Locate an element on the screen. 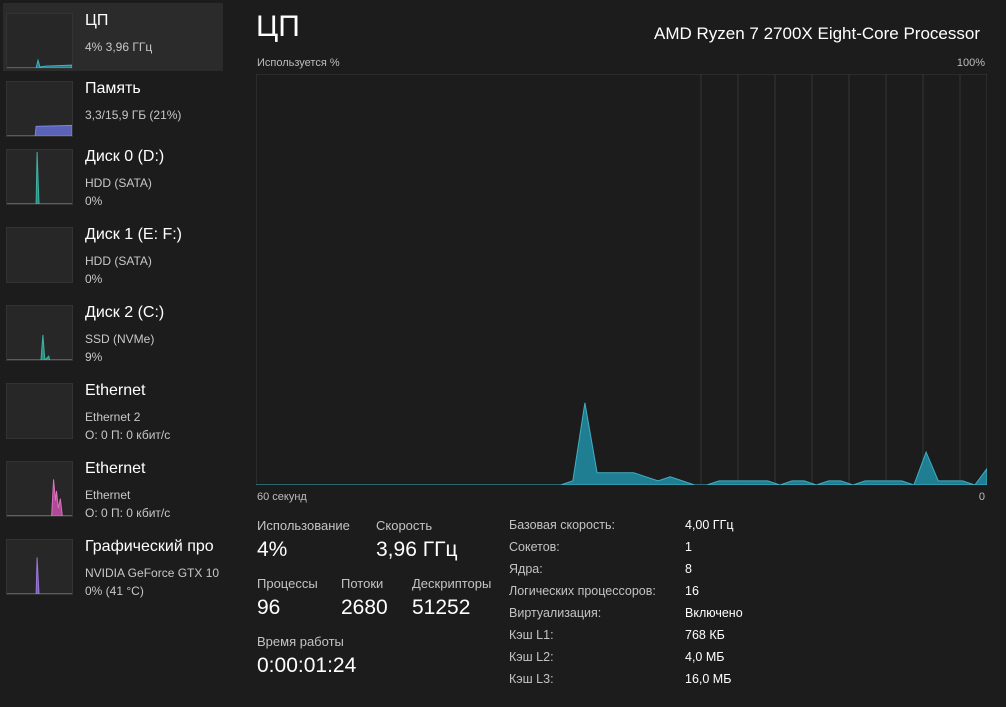 This screenshot has width=1006, height=707. uptime-label: Время работы is located at coordinates (300, 641).